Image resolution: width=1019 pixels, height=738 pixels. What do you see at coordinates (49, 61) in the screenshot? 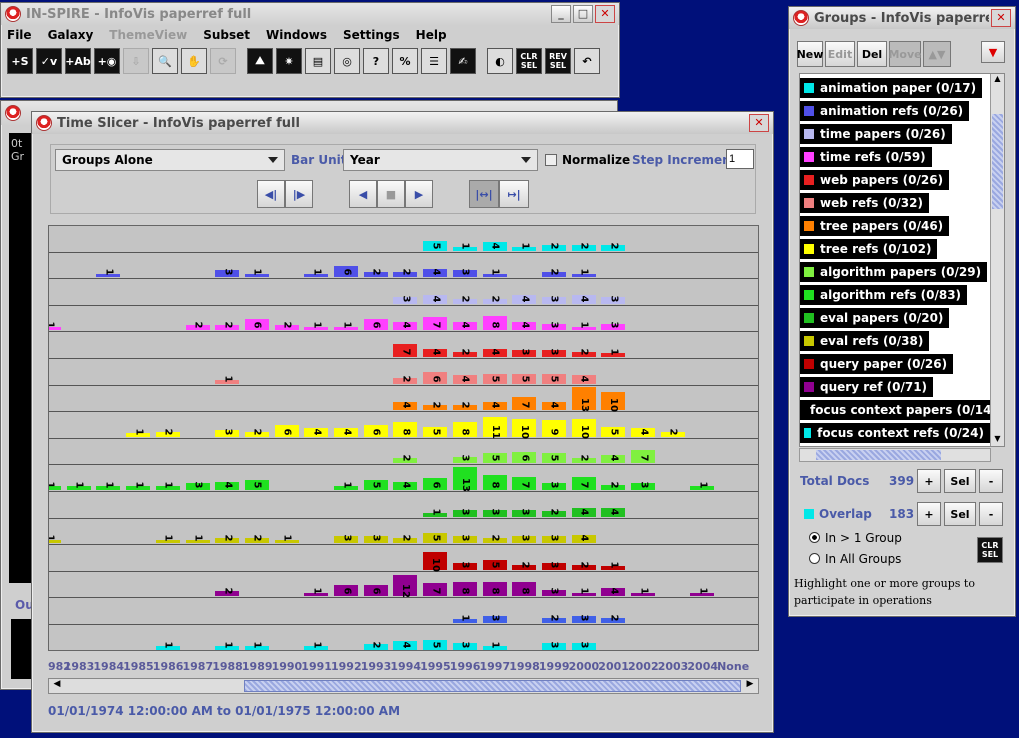
I see `check-v-icon: ✓v` at bounding box center [49, 61].